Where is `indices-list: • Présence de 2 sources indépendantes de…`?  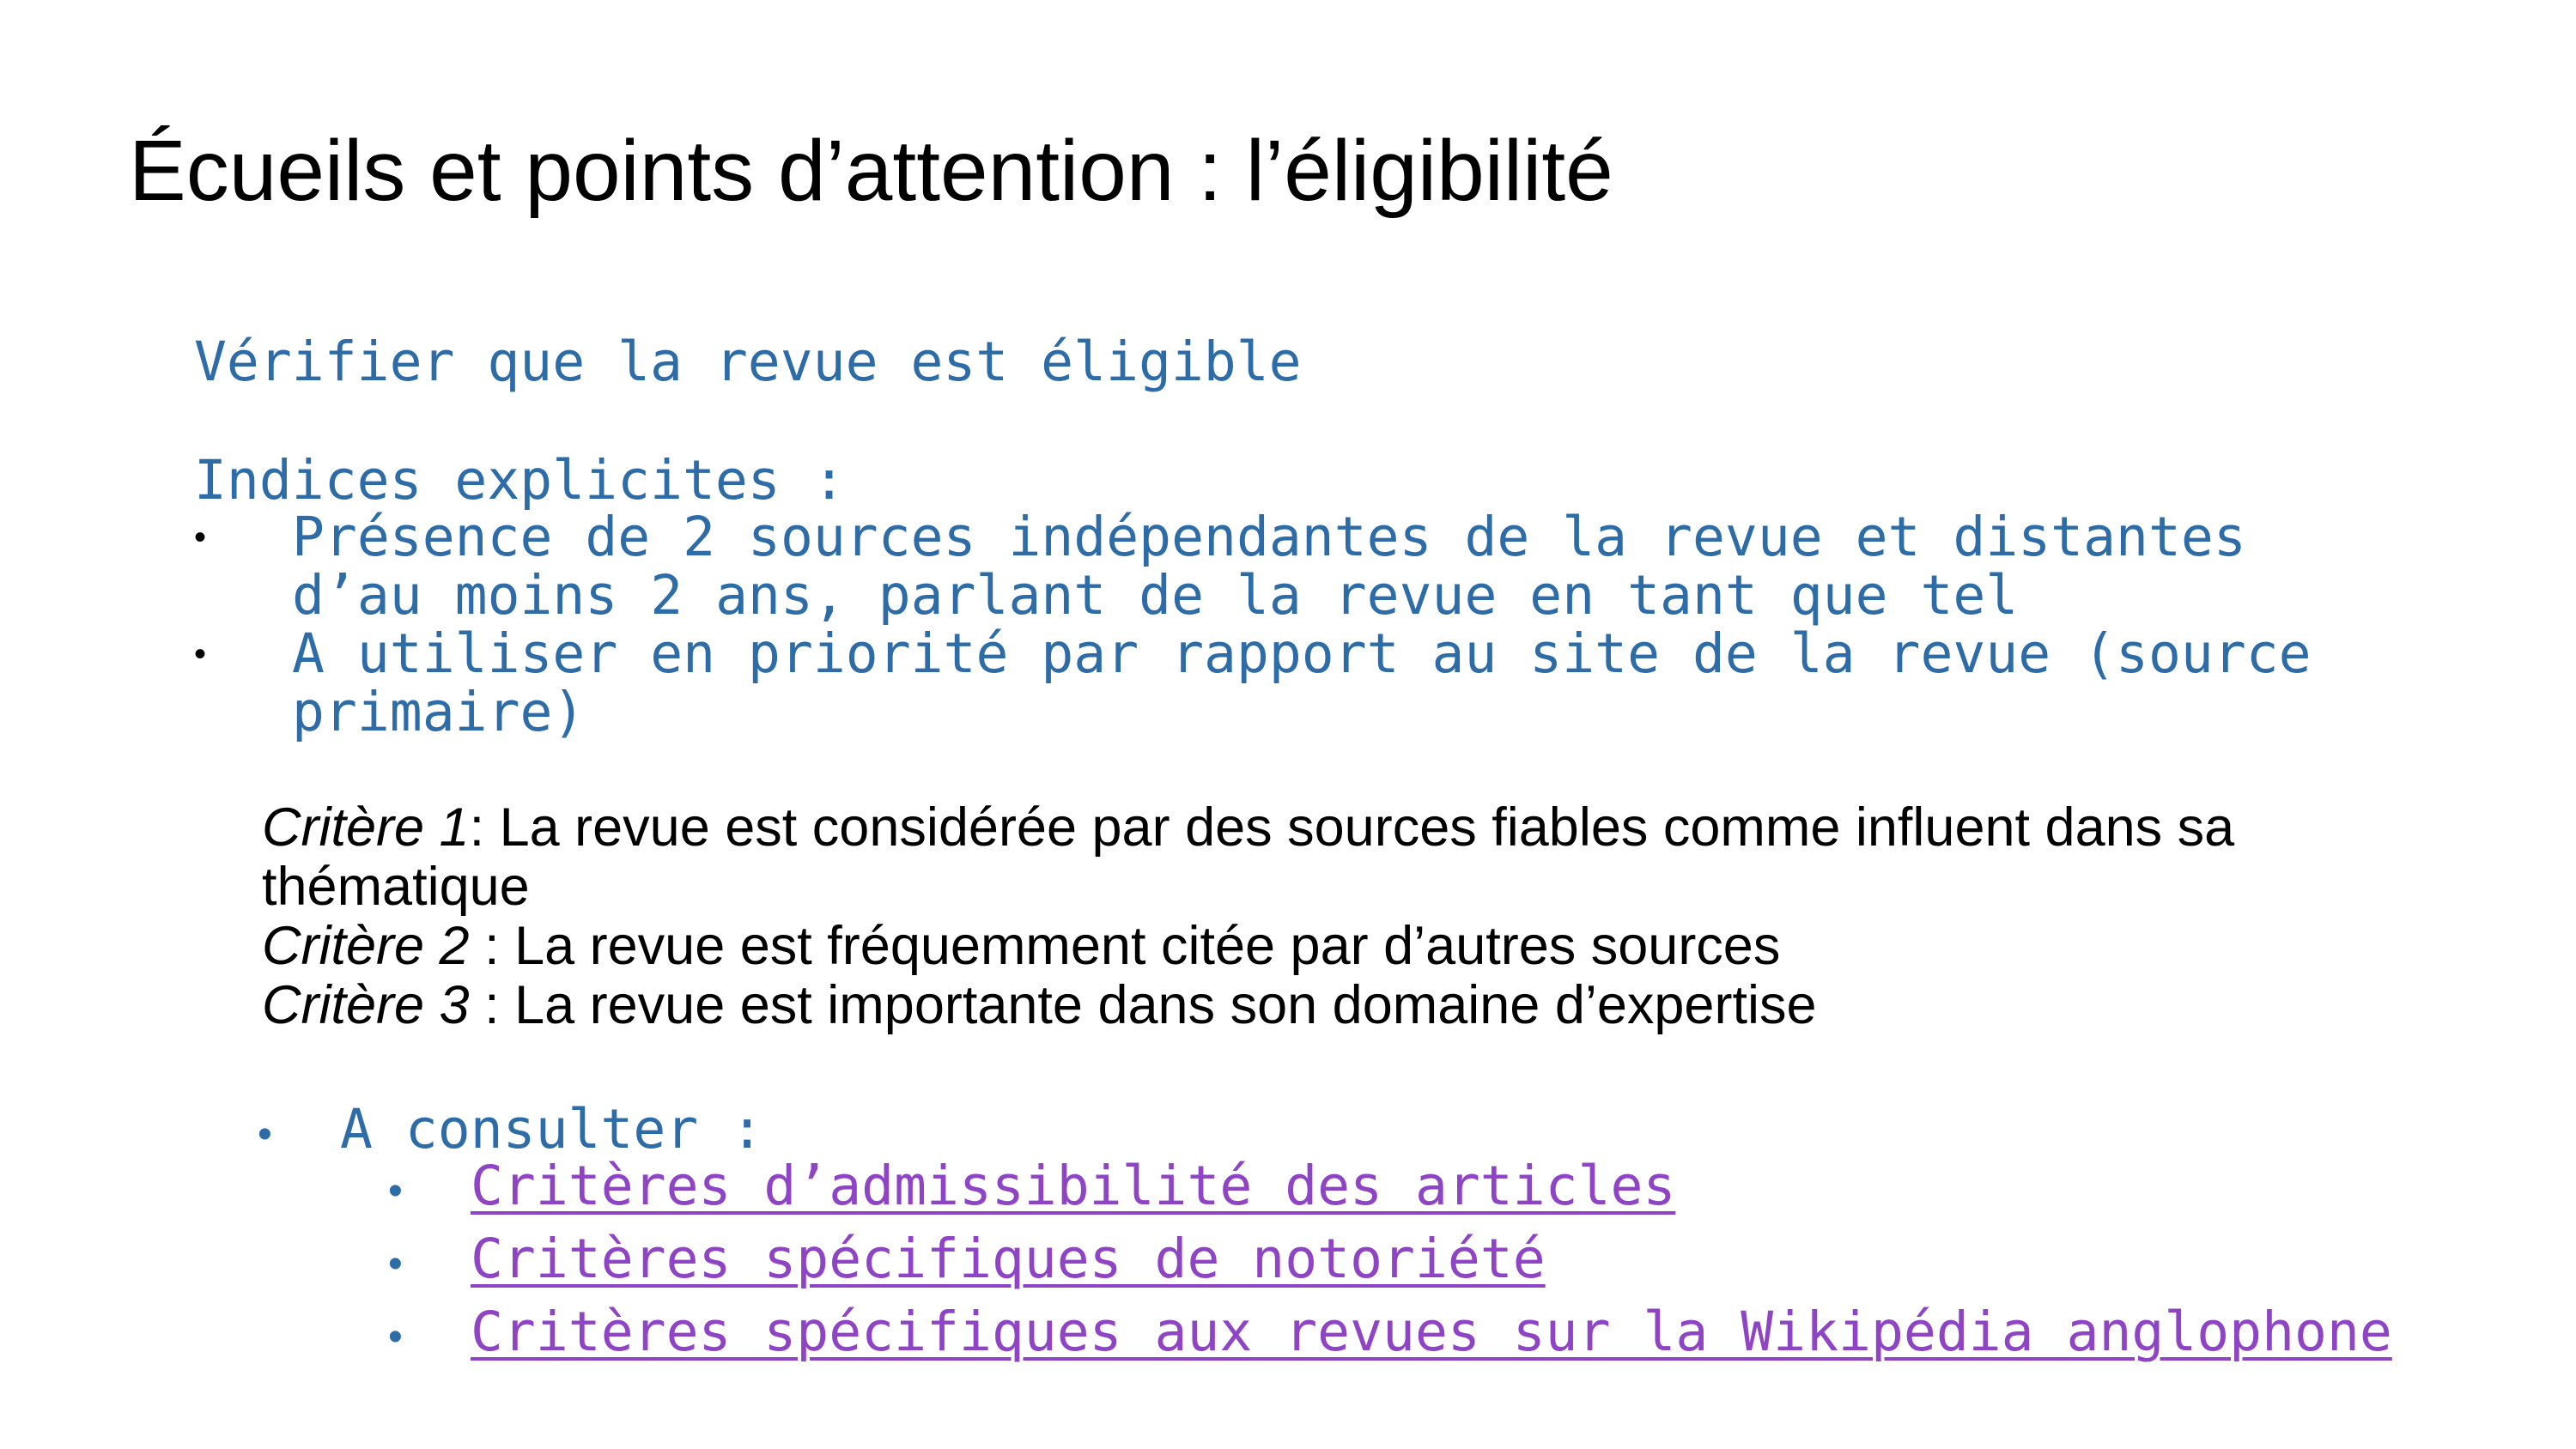
indices-list: • Présence de 2 sources indépendantes de… is located at coordinates (1253, 625).